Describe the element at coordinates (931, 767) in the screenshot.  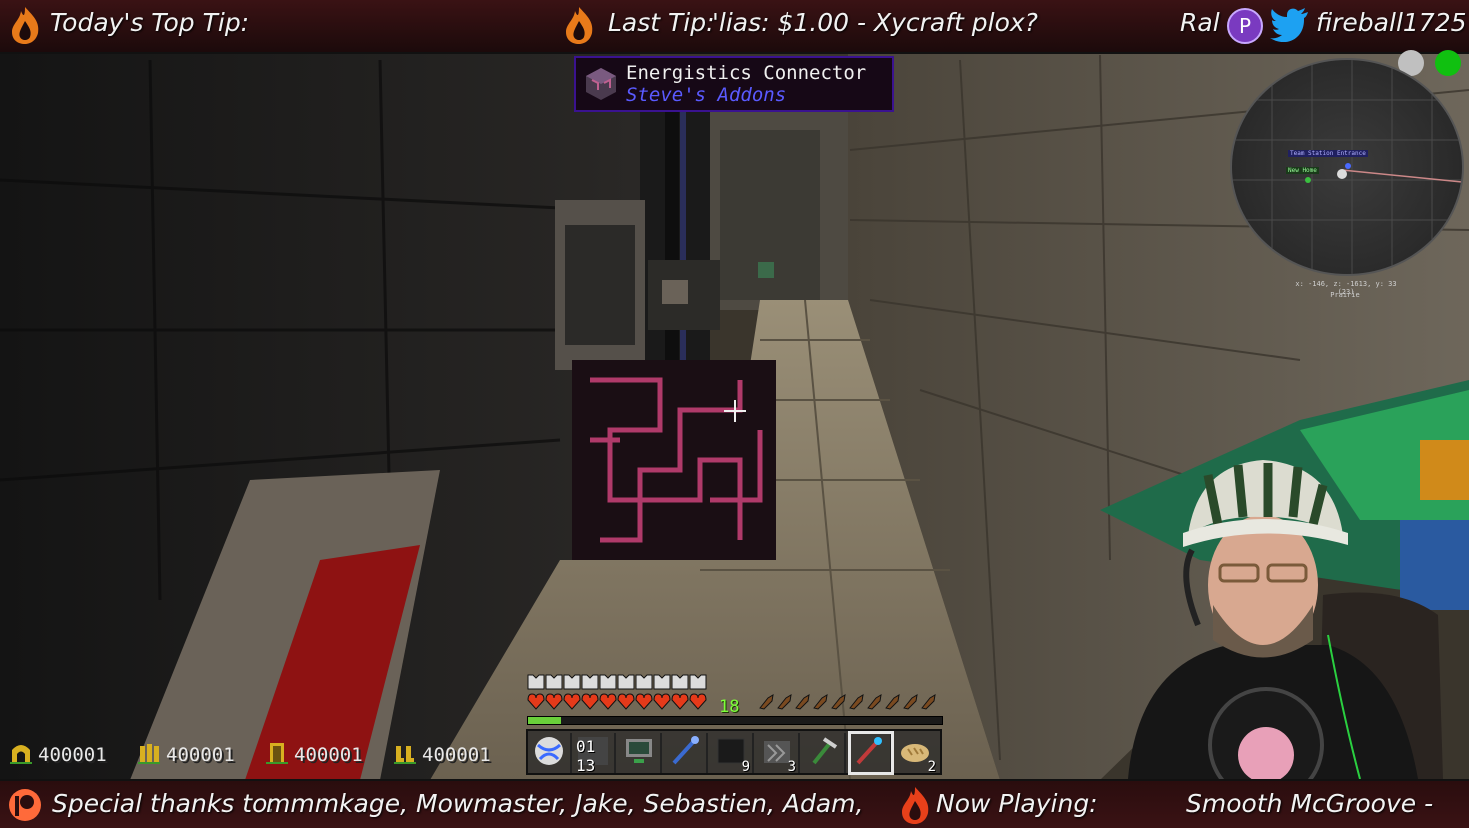
I see `slot-count: 2` at that location.